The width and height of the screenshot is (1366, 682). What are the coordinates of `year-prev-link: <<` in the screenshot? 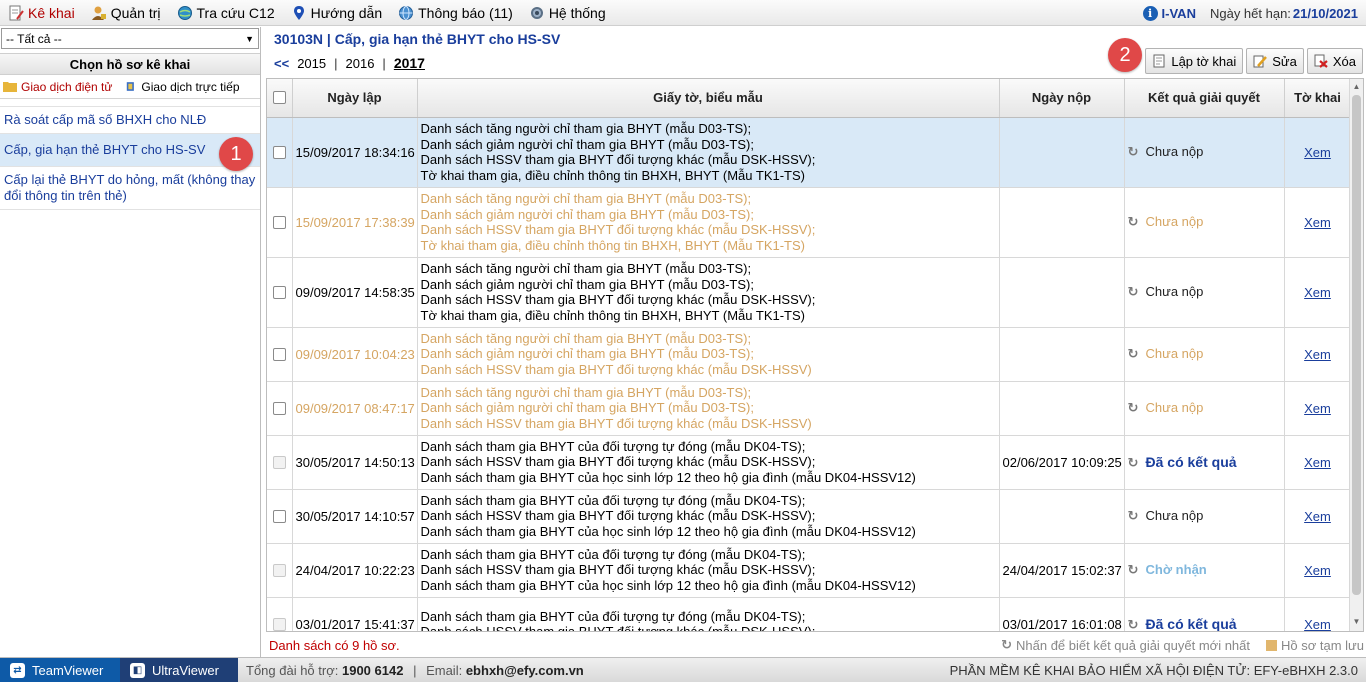 It's located at (281, 63).